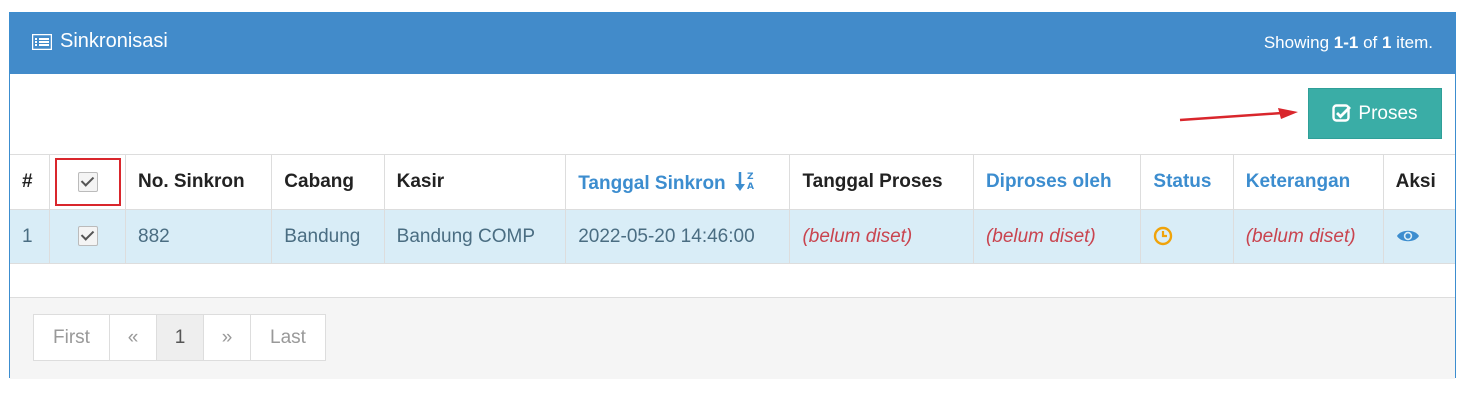 The width and height of the screenshot is (1478, 395). I want to click on check-square-icon, so click(1342, 112).